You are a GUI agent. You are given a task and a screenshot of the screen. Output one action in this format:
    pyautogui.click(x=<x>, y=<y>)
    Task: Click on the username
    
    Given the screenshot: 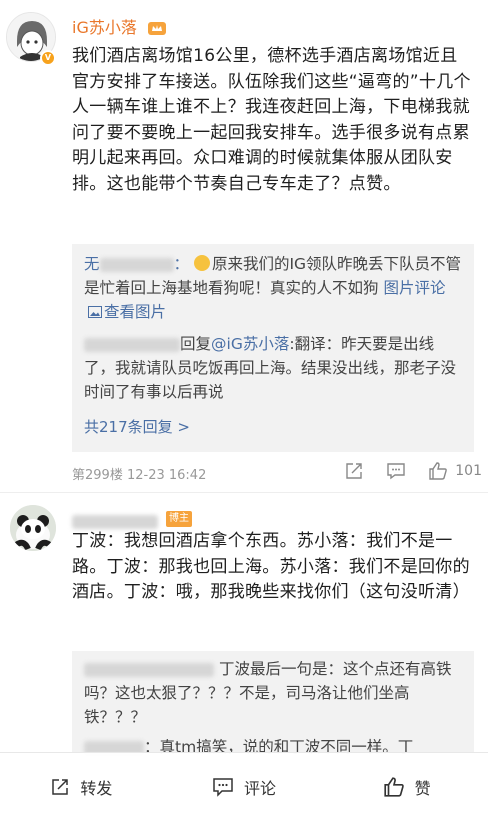 What is the action you would take?
    pyautogui.click(x=115, y=520)
    